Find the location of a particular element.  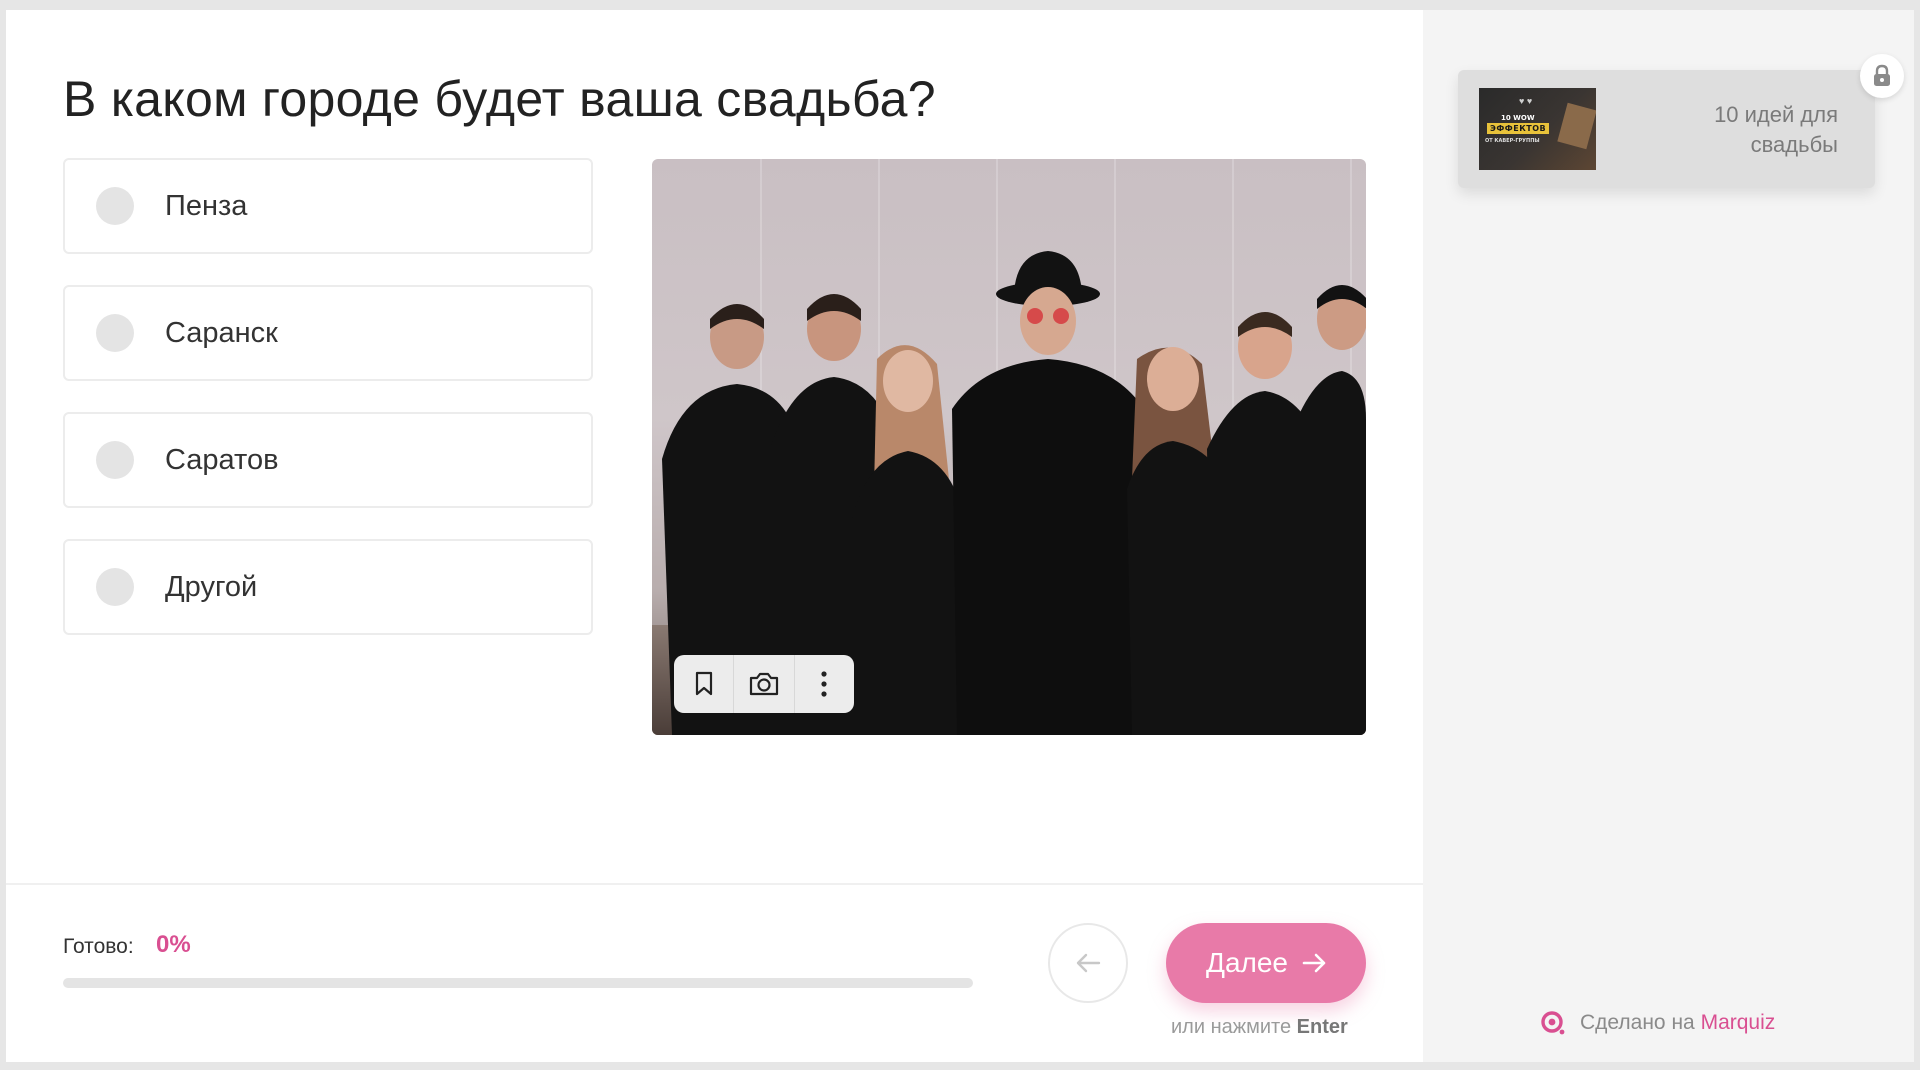

back-button is located at coordinates (1088, 963).